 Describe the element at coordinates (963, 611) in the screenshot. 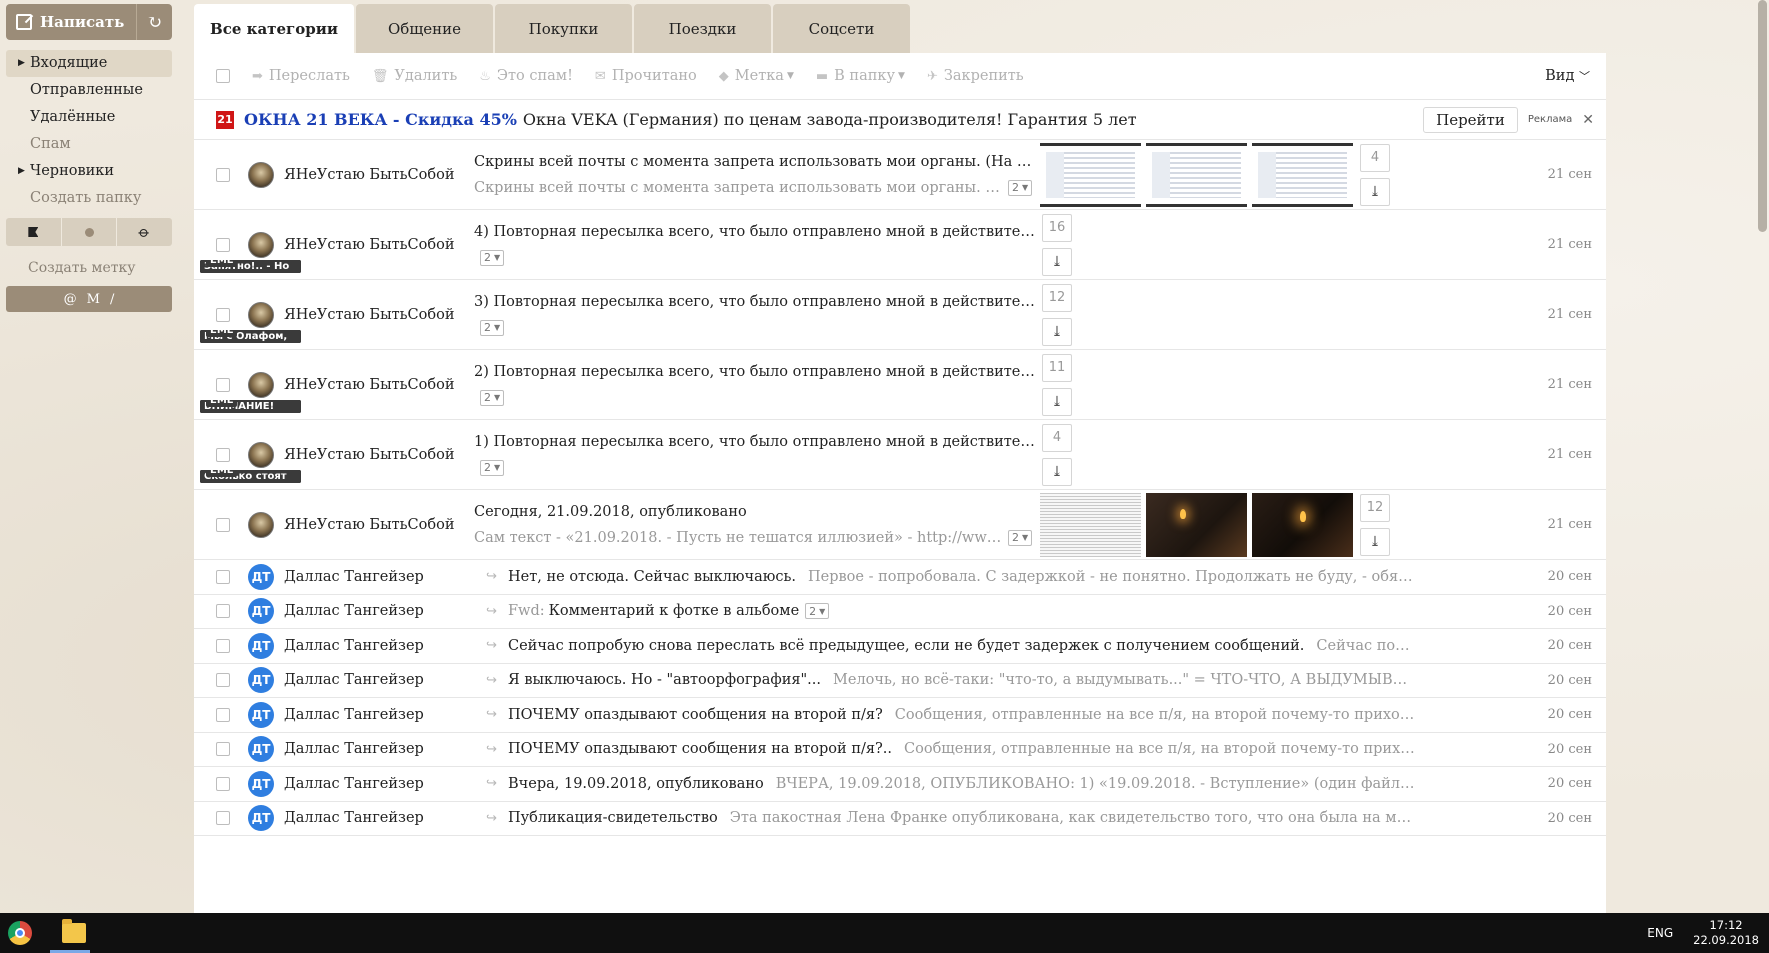

I see `message-content: Fwd: Комментарий к фотке в альбоме 2 ▼` at that location.